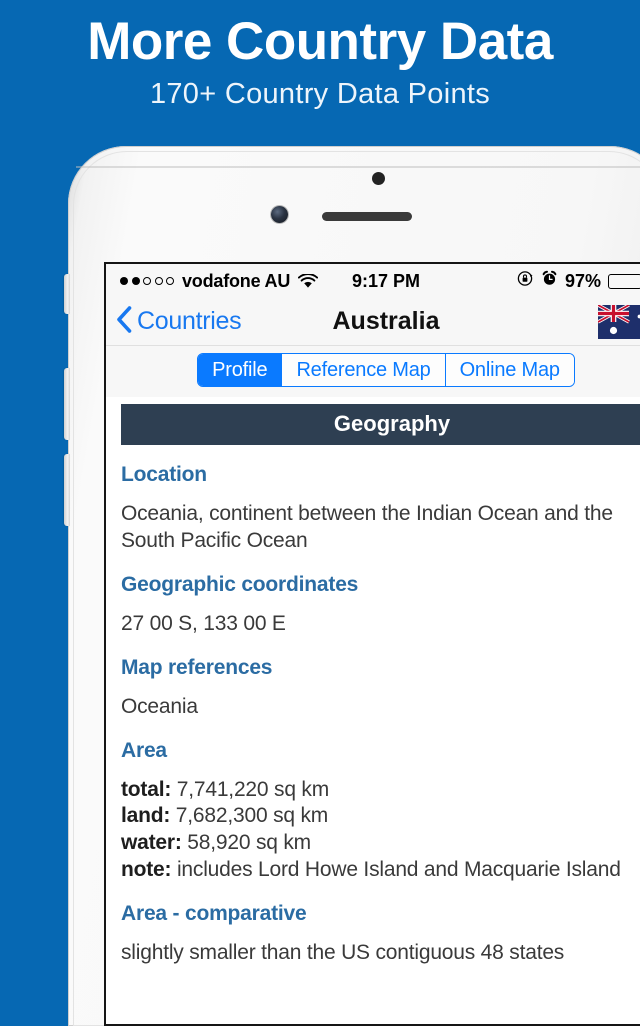 The width and height of the screenshot is (640, 1026). What do you see at coordinates (320, 93) in the screenshot?
I see `banner-subtitle: 170+ Country Data Points` at bounding box center [320, 93].